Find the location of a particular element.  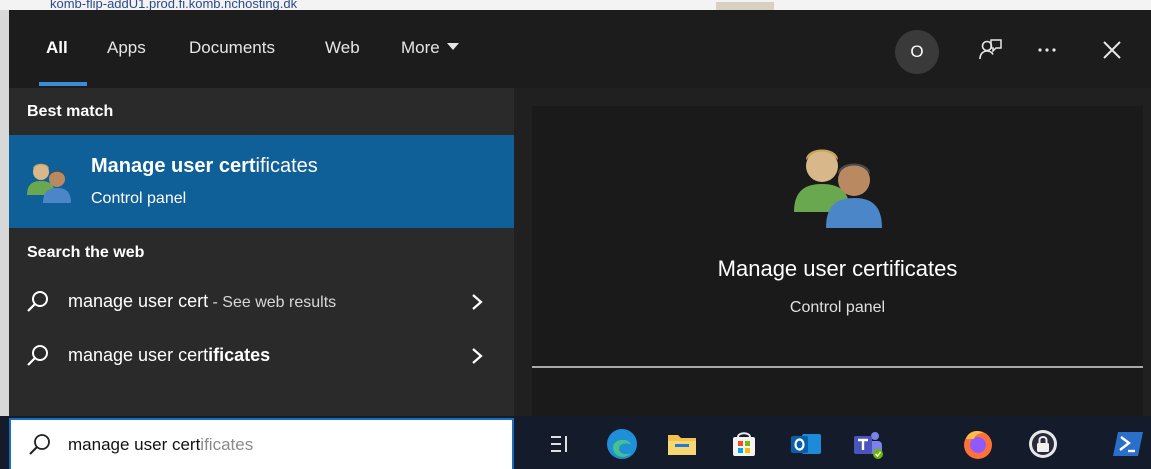

preview-title: Manage user certificates is located at coordinates (837, 268).